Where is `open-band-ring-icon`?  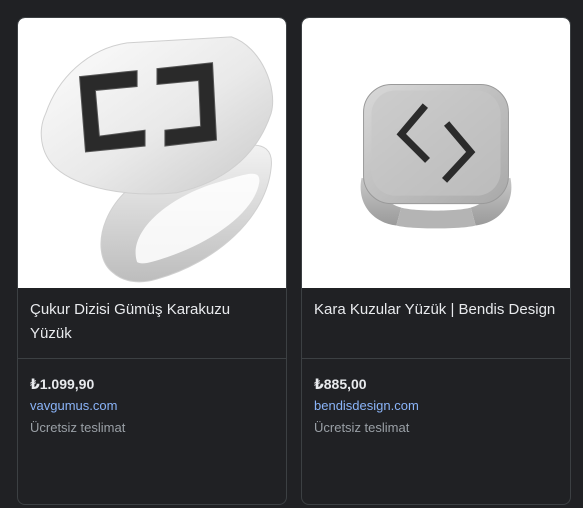 open-band-ring-icon is located at coordinates (436, 156).